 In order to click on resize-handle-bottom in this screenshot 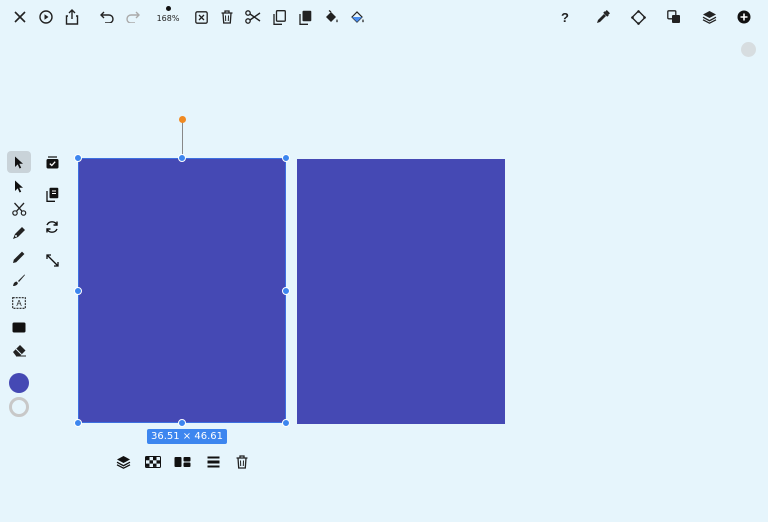, I will do `click(182, 423)`.